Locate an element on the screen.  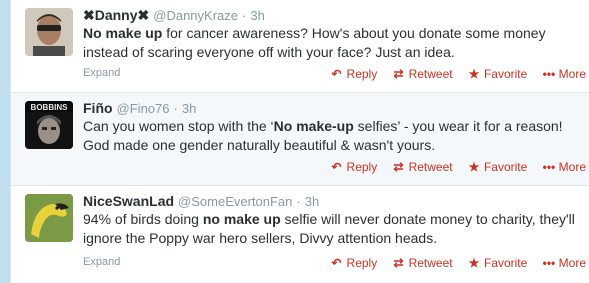
author-name: Fiño is located at coordinates (98, 108).